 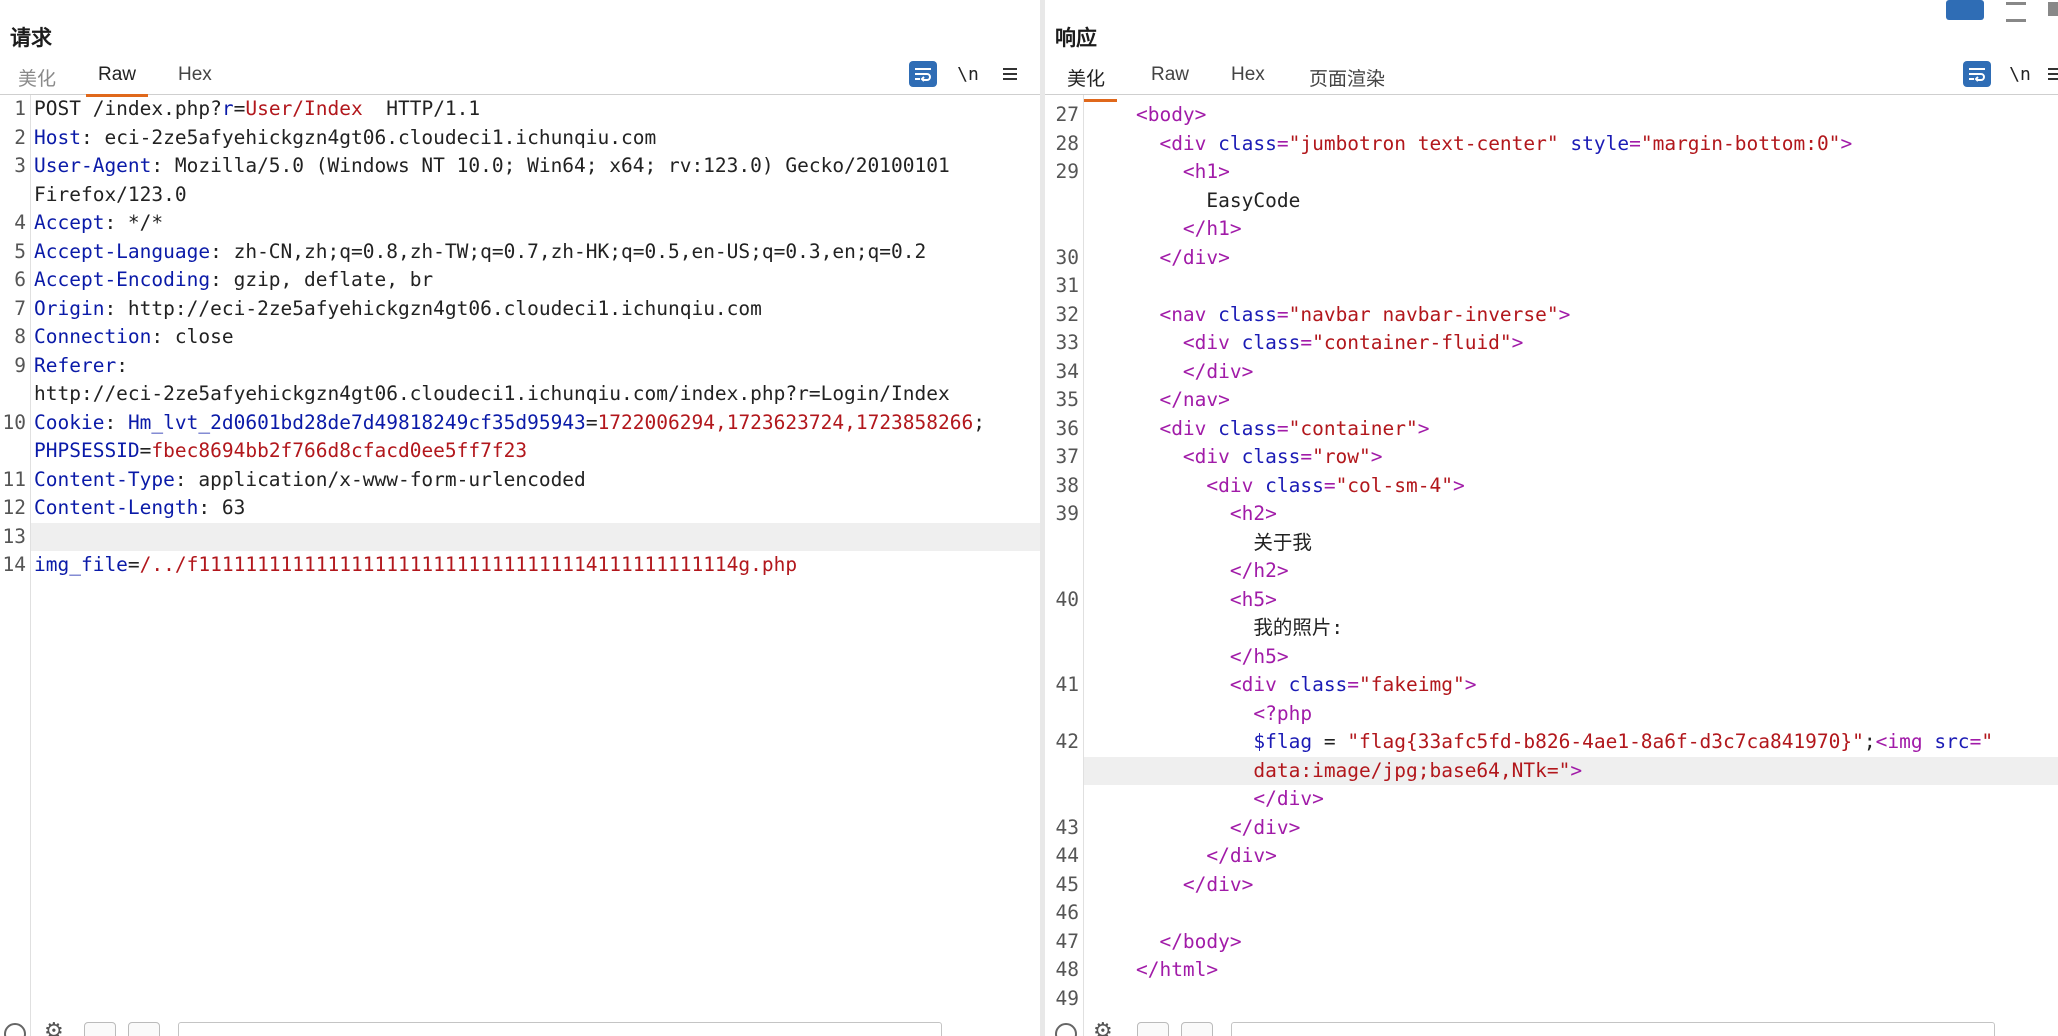 I want to click on line-number: 13, so click(x=14, y=536).